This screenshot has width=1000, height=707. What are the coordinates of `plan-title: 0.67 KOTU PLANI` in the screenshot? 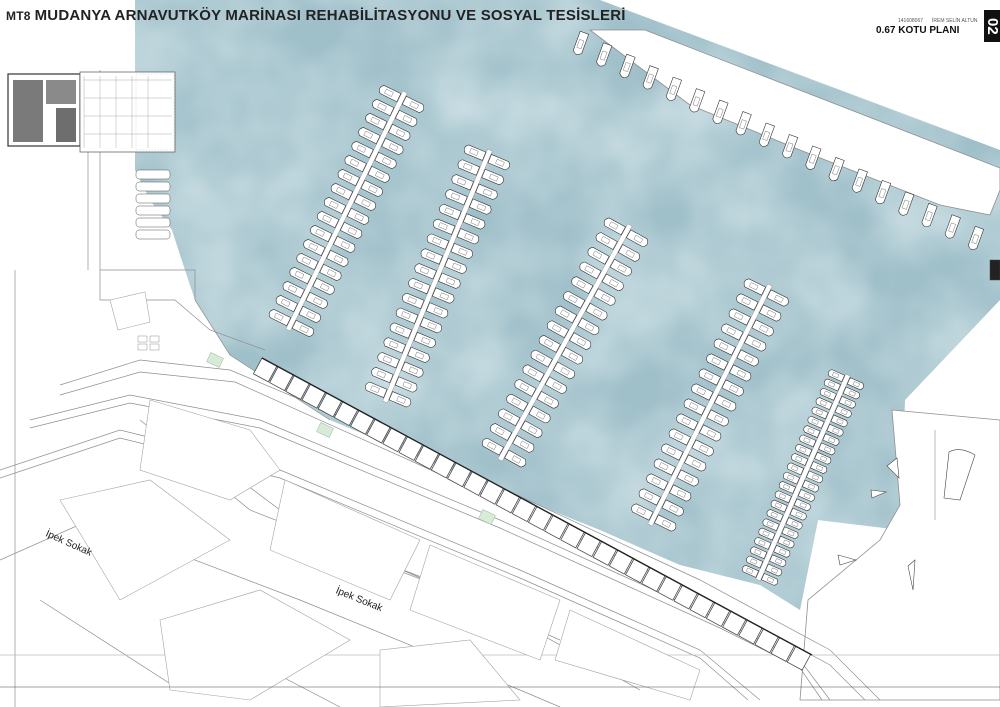 It's located at (918, 30).